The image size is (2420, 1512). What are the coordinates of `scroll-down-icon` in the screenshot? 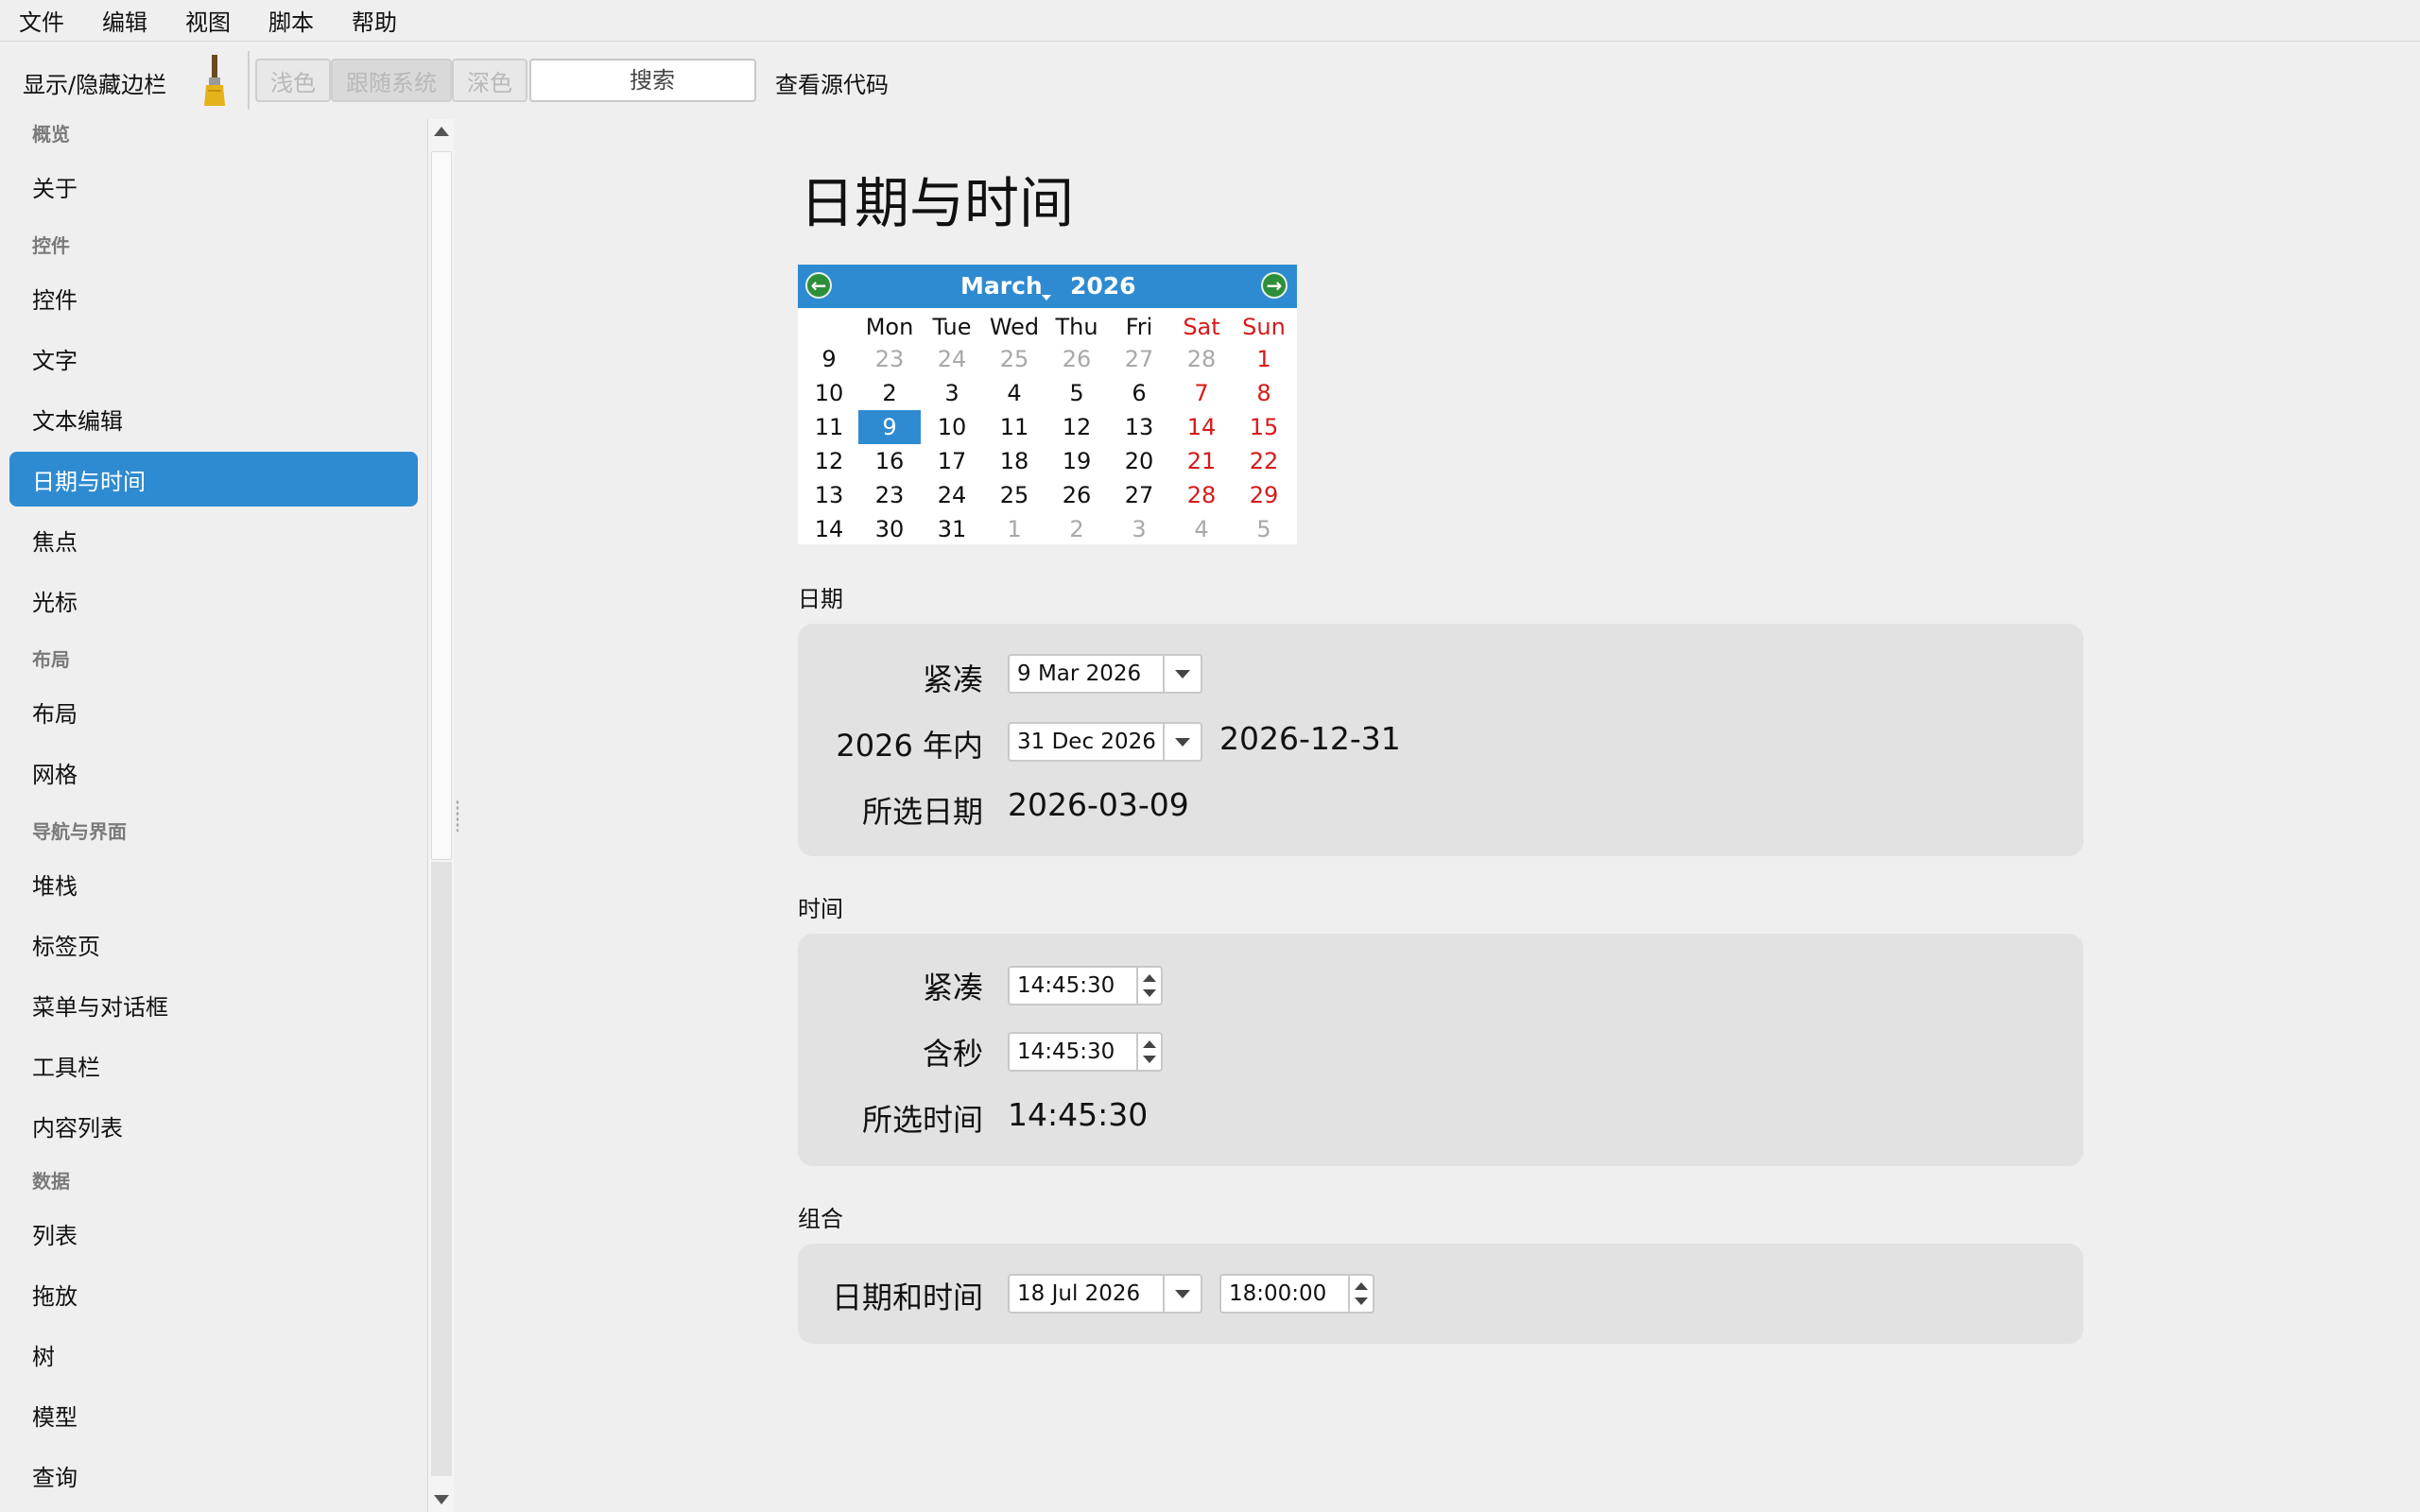 It's located at (441, 1499).